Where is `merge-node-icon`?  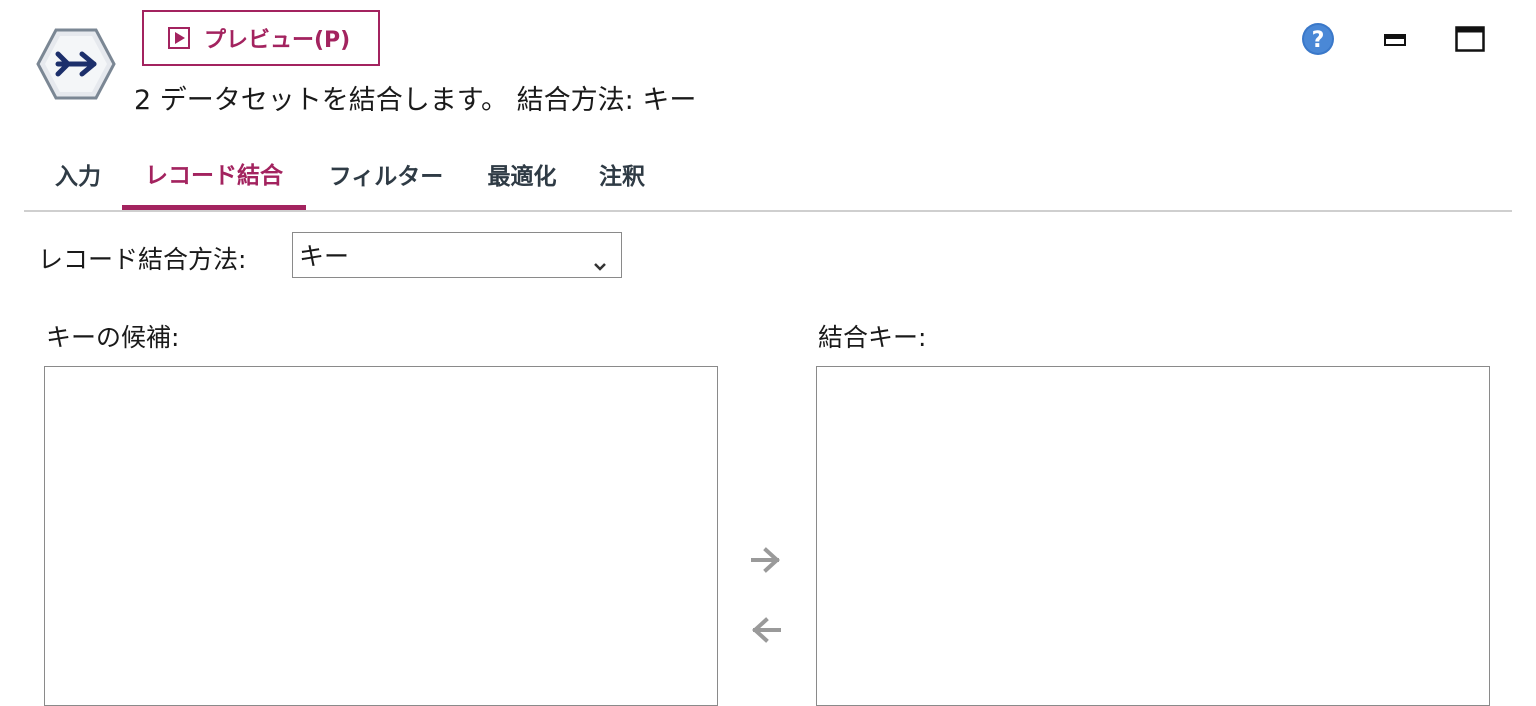 merge-node-icon is located at coordinates (76, 64).